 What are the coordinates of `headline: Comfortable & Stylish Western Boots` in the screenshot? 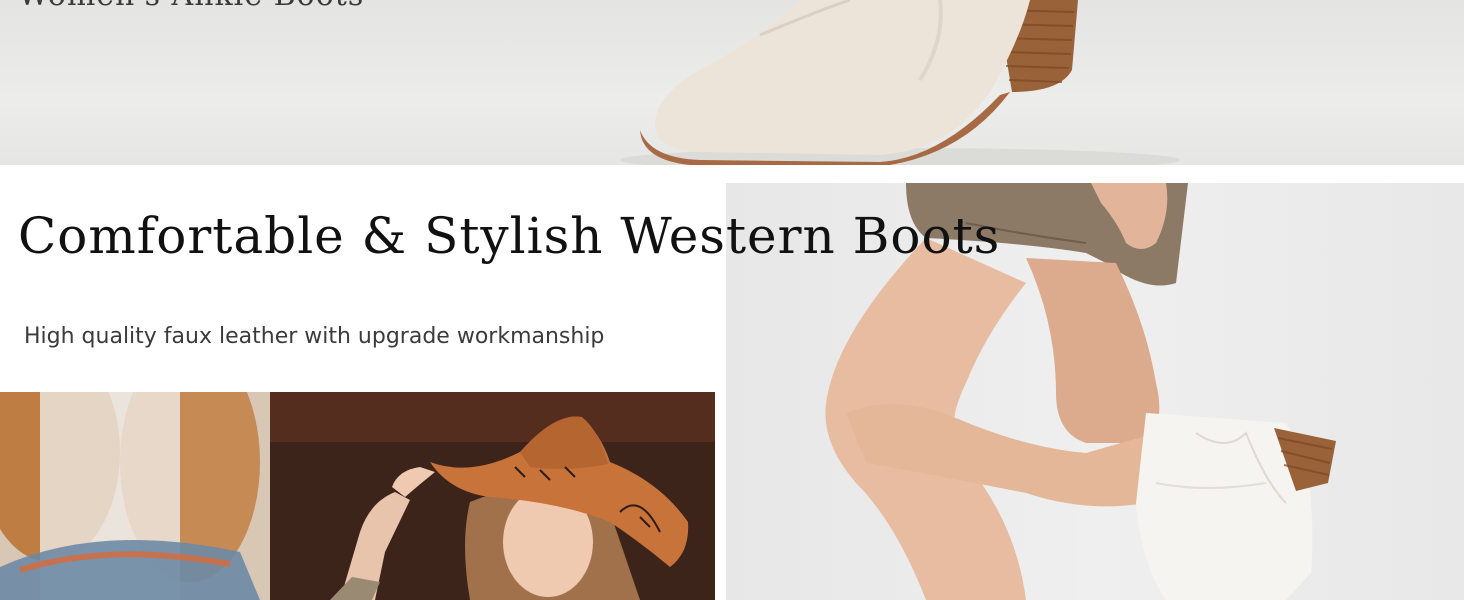 It's located at (509, 236).